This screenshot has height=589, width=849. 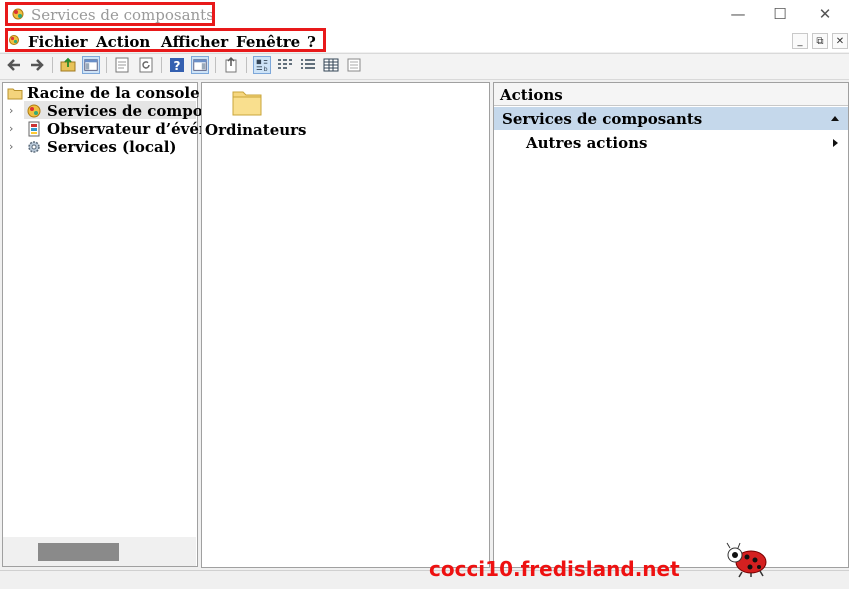 I want to click on small-icons-view-icon, so click(x=285, y=65).